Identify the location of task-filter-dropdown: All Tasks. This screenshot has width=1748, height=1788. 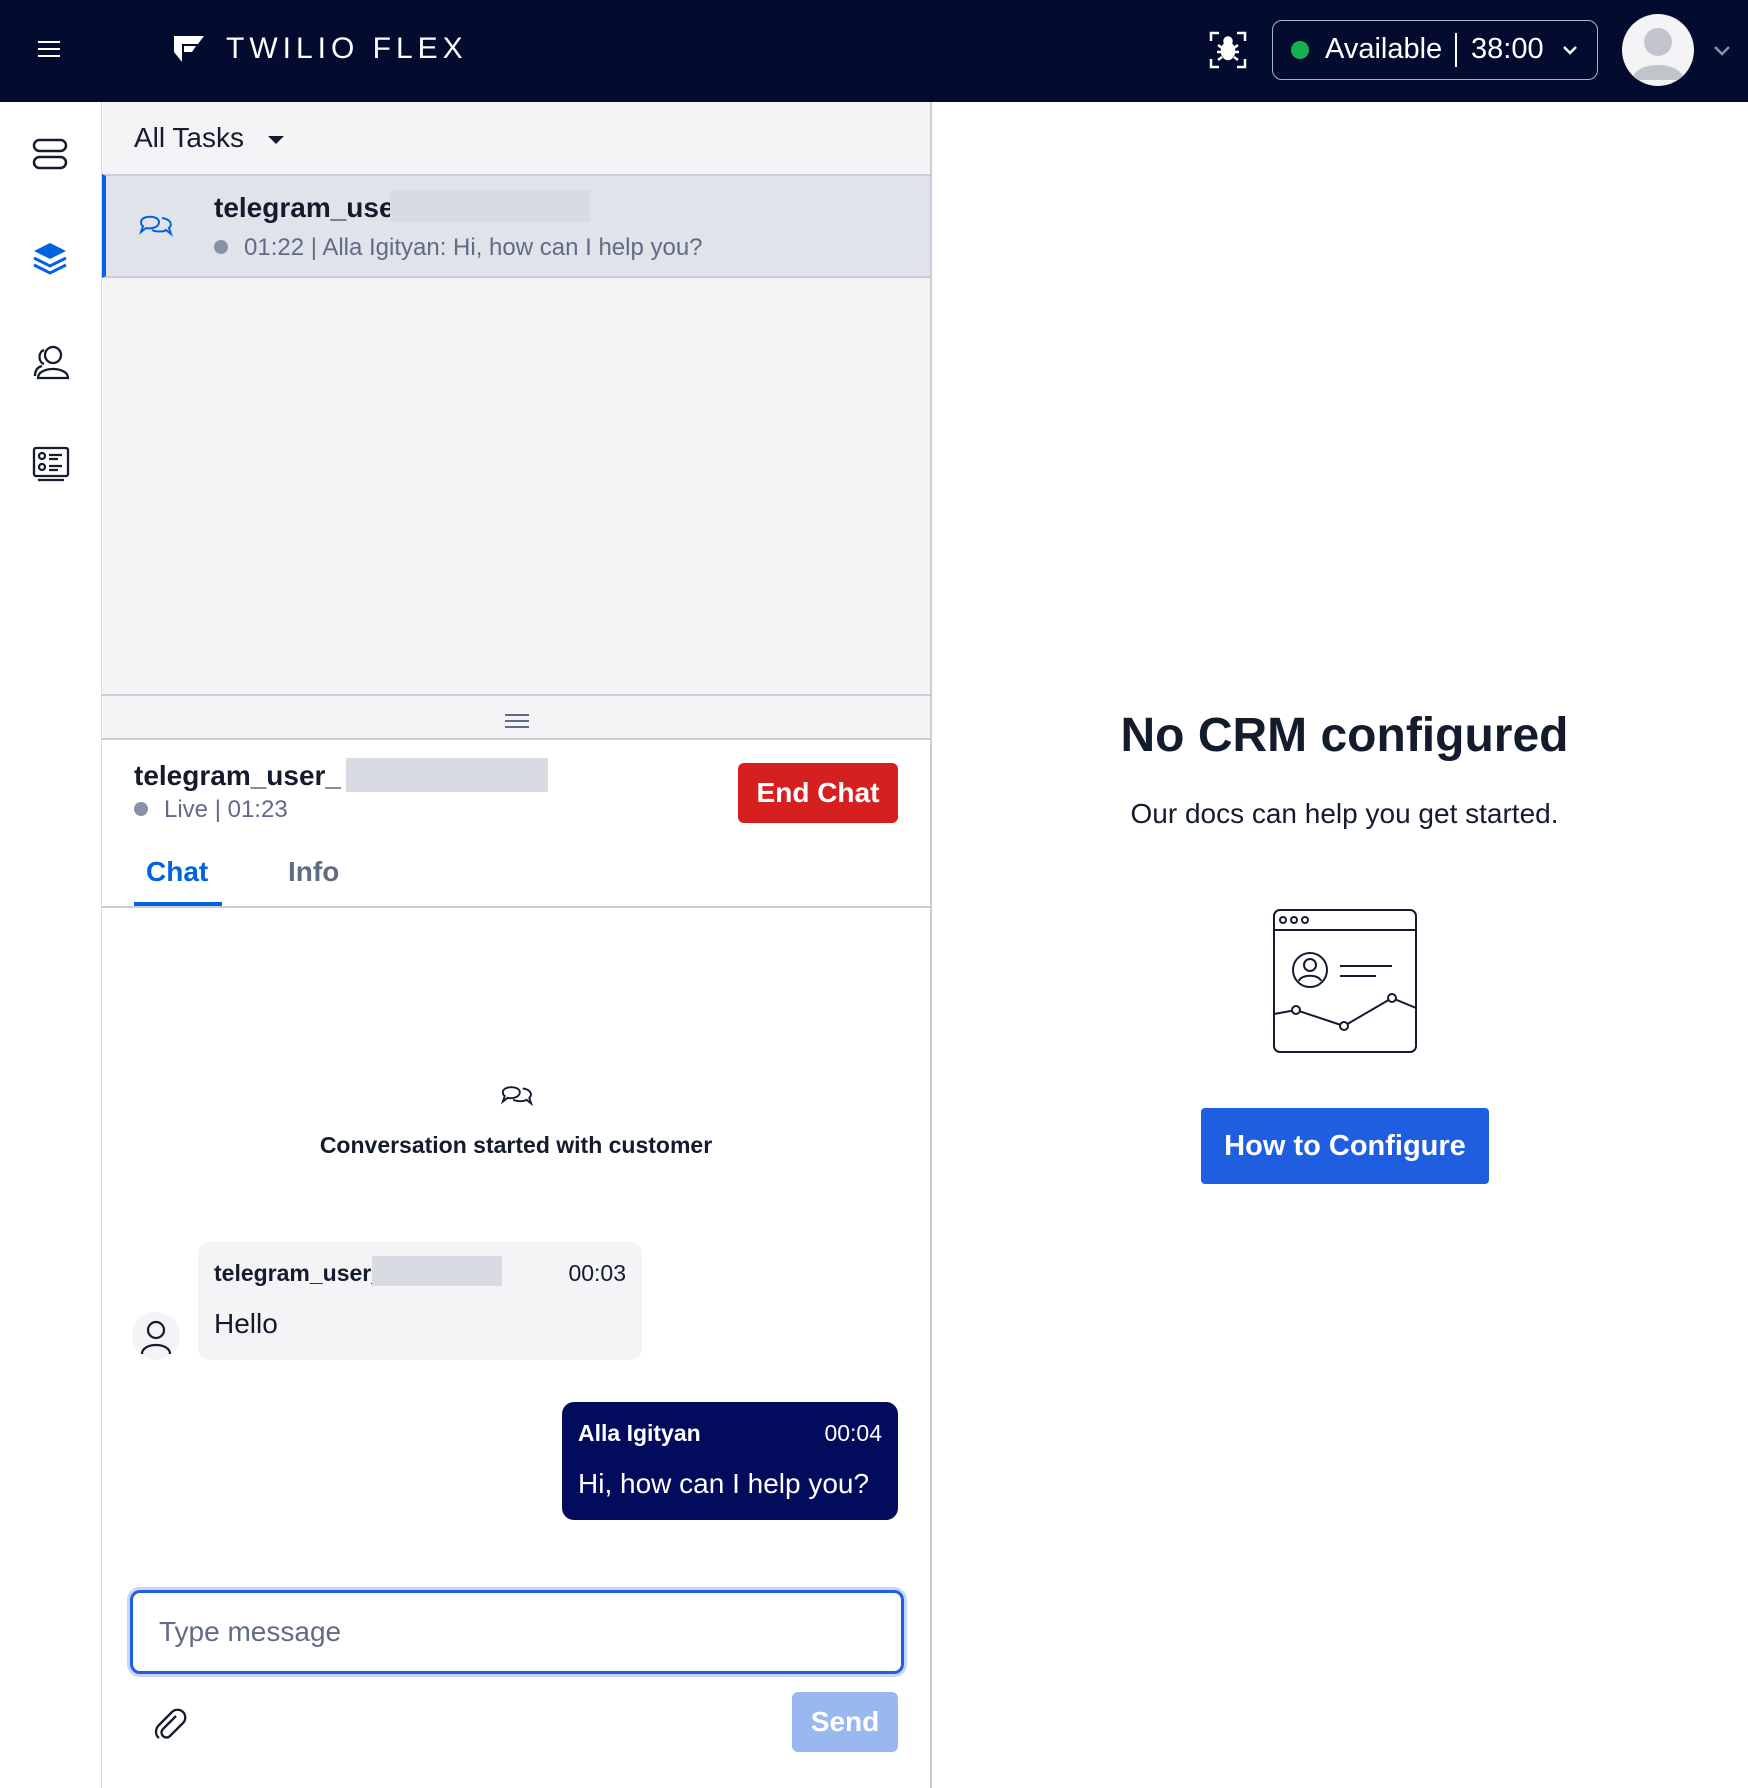
(189, 138).